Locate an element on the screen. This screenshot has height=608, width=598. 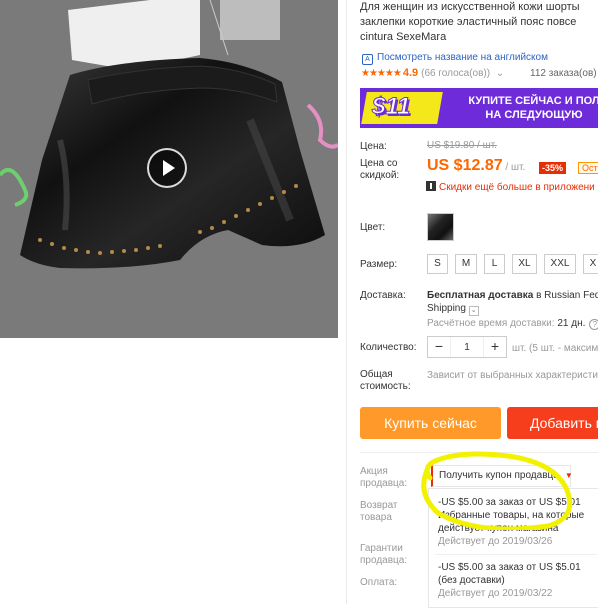
app-deal-link: Скидки ещё больше в приложени is located at coordinates (510, 187).